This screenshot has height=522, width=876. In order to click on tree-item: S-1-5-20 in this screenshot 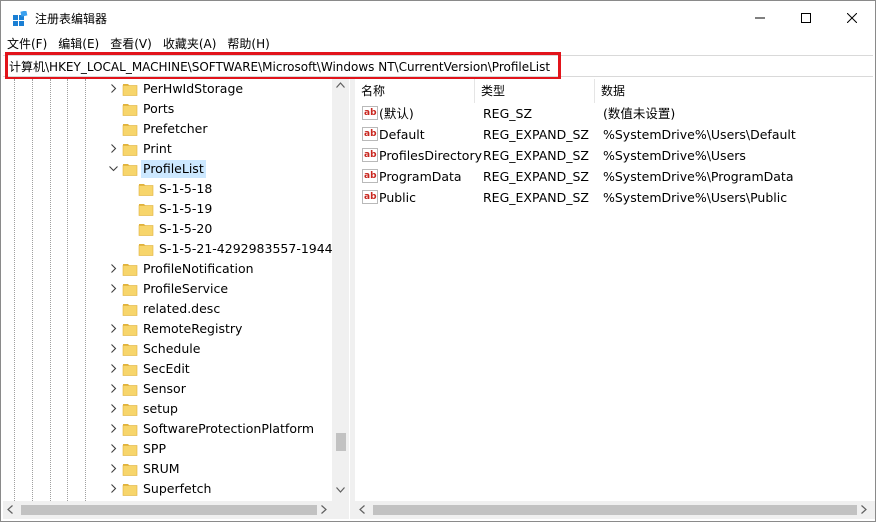, I will do `click(168, 229)`.